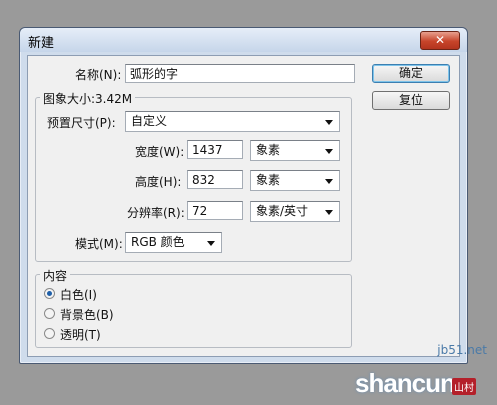 The width and height of the screenshot is (497, 405). What do you see at coordinates (156, 213) in the screenshot?
I see `resolution-label: 分辨率(R):` at bounding box center [156, 213].